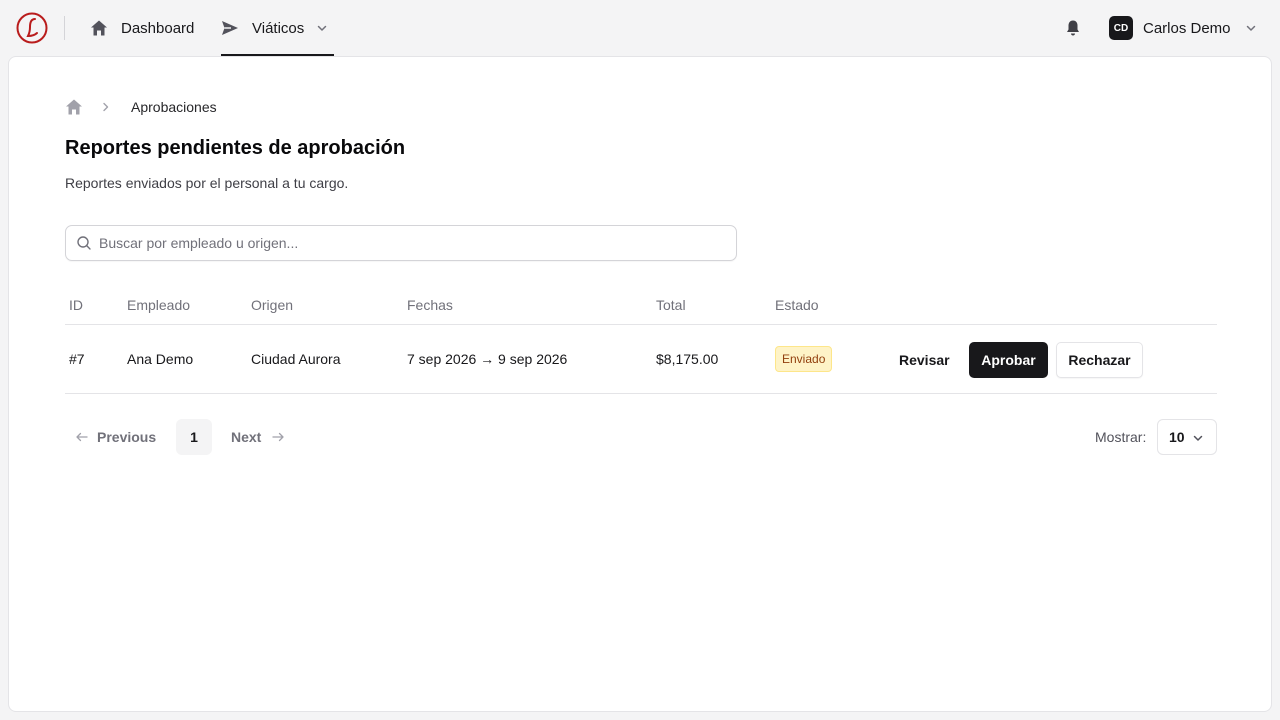  What do you see at coordinates (158, 28) in the screenshot?
I see `nav-dashboard-label: Dashboard` at bounding box center [158, 28].